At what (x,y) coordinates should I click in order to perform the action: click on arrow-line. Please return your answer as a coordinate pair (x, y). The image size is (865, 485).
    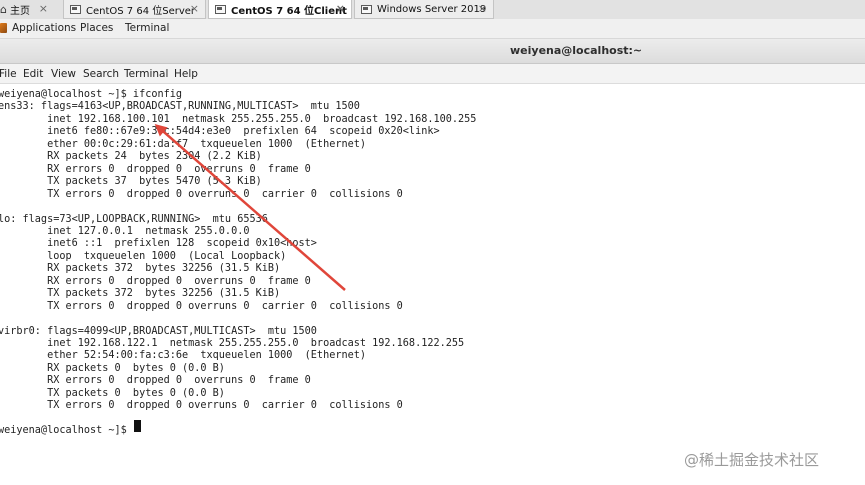
    Looking at the image, I should click on (250, 207).